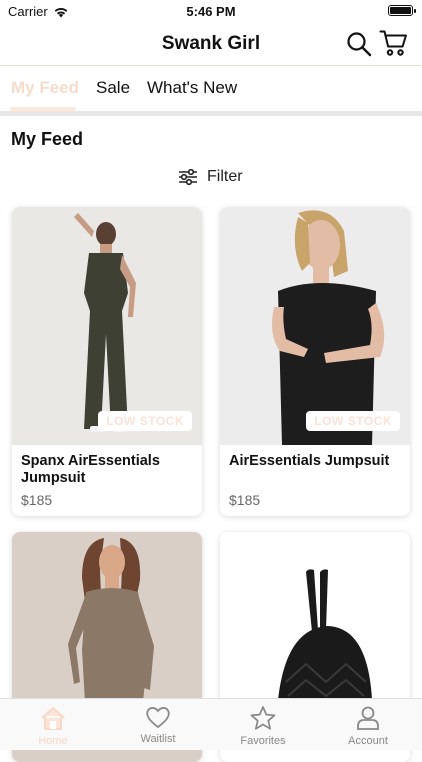 This screenshot has width=422, height=762. What do you see at coordinates (211, 113) in the screenshot?
I see `tabs-divider` at bounding box center [211, 113].